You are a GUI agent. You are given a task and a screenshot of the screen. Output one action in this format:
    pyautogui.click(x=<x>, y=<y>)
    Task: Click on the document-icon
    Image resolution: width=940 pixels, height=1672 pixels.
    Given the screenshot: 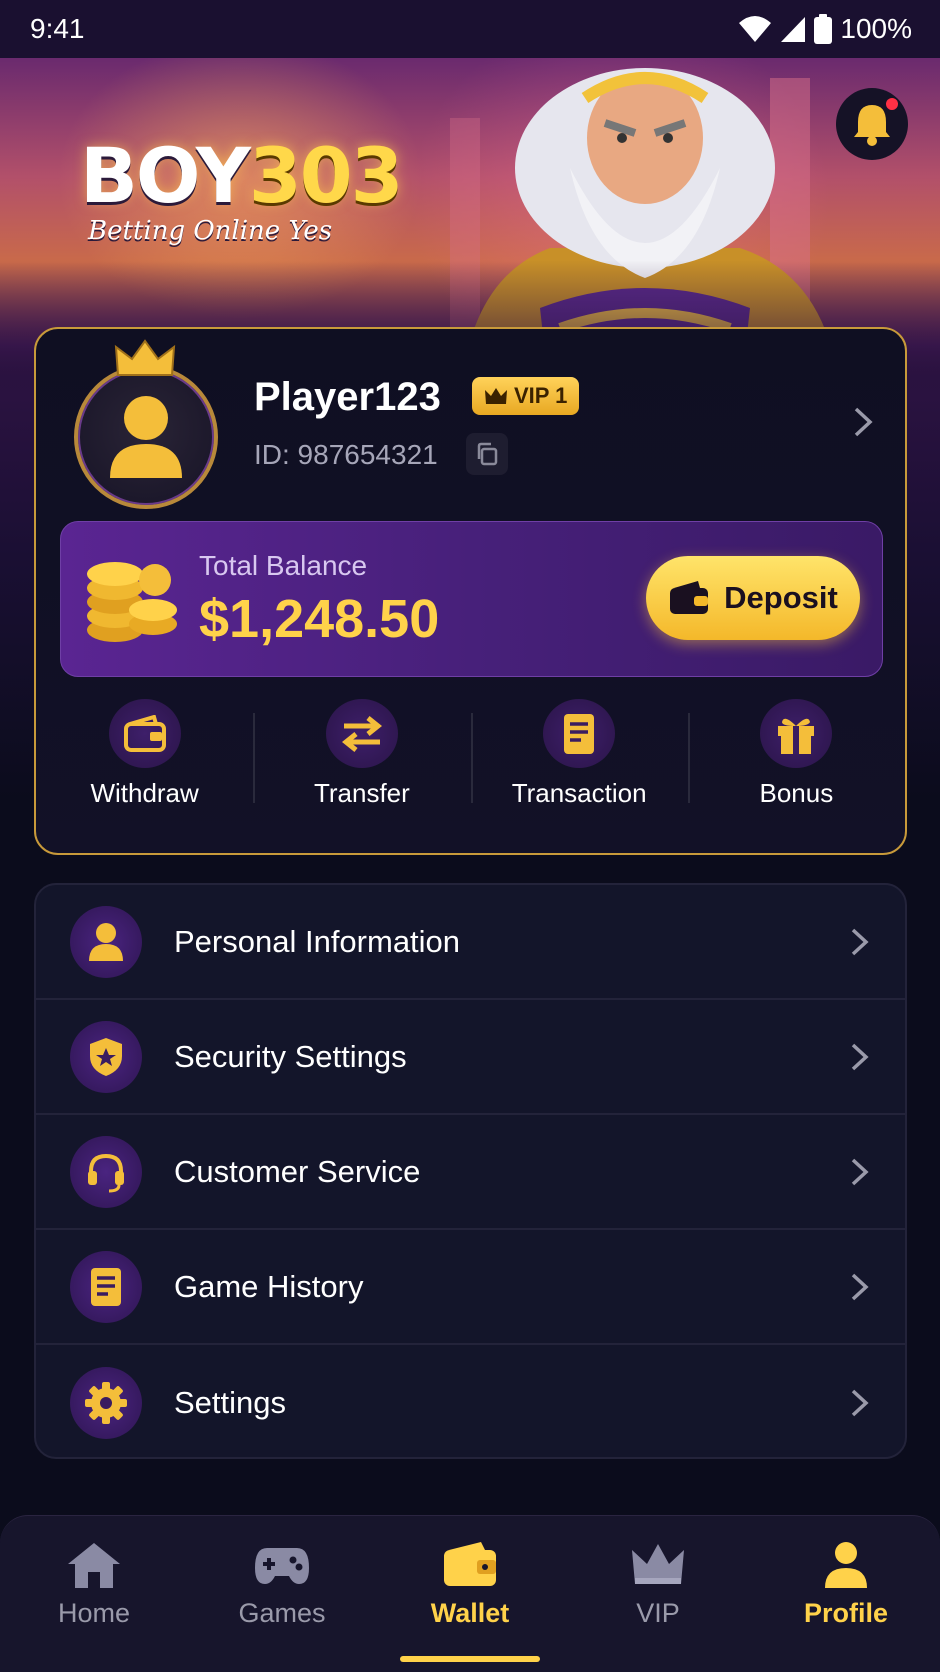 What is the action you would take?
    pyautogui.click(x=106, y=1286)
    